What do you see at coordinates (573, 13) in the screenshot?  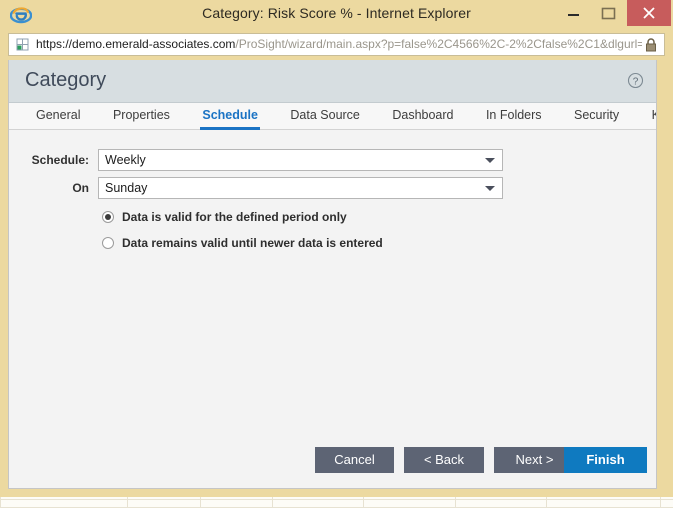 I see `minimize-button` at bounding box center [573, 13].